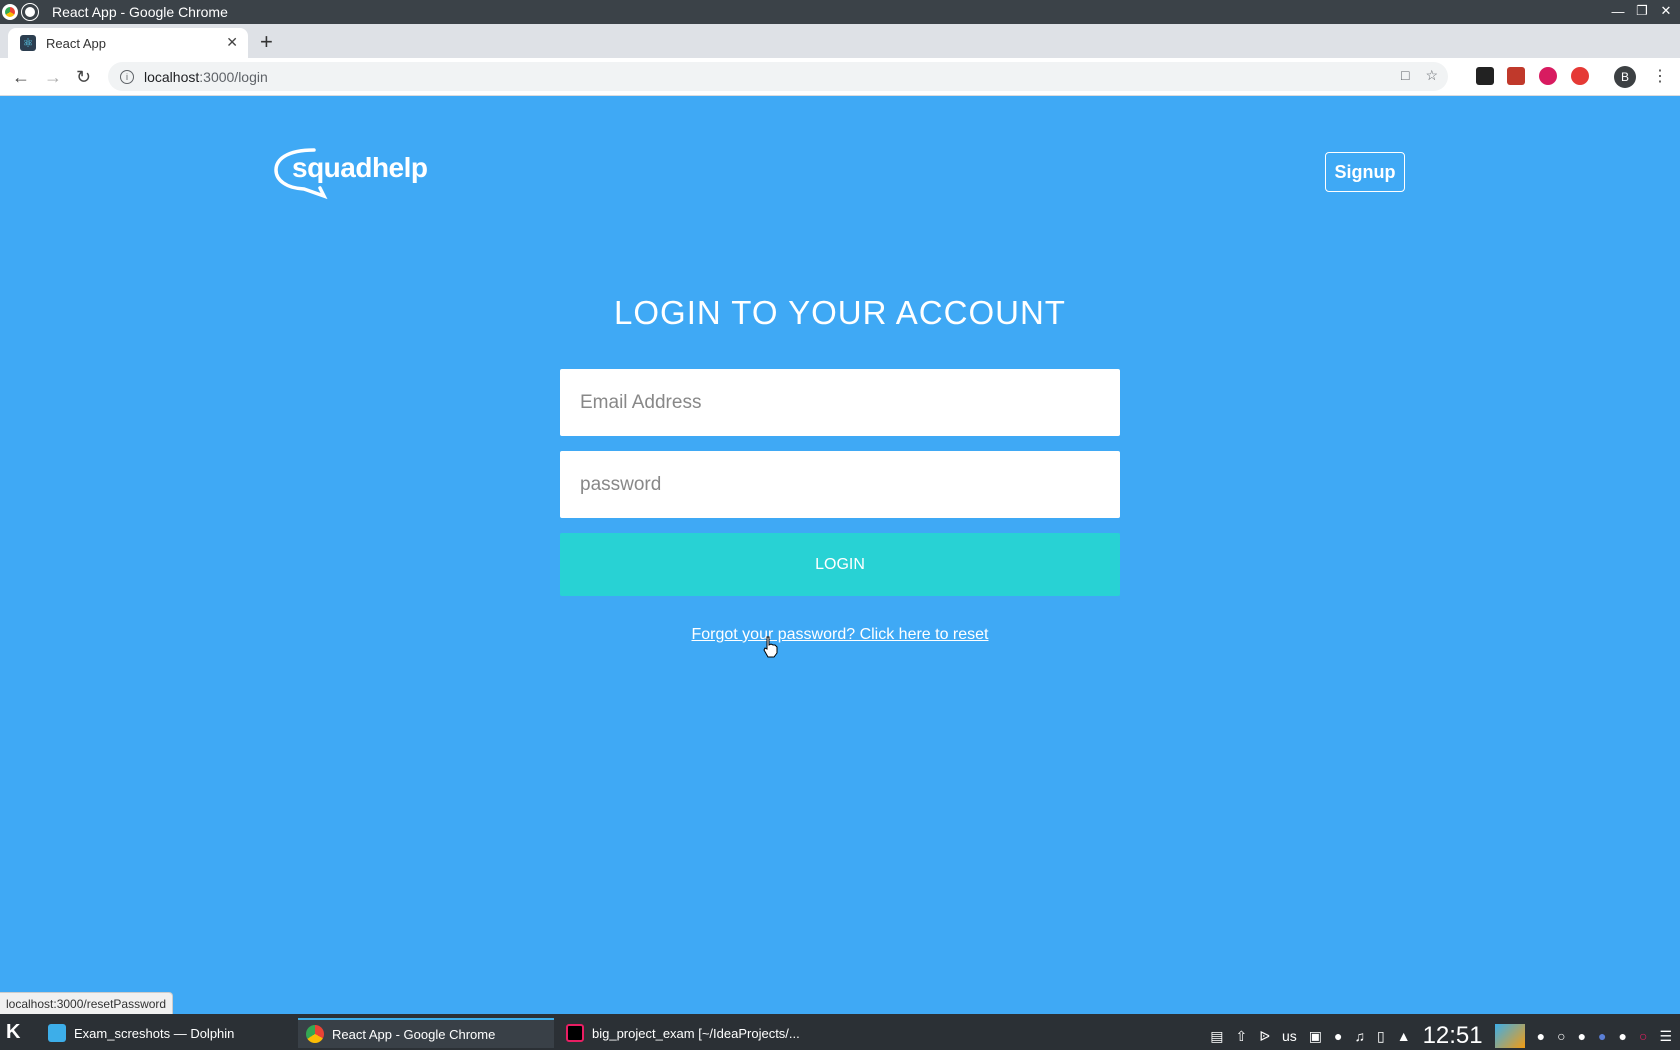 The image size is (1680, 1050). I want to click on folder-icon, so click(57, 1033).